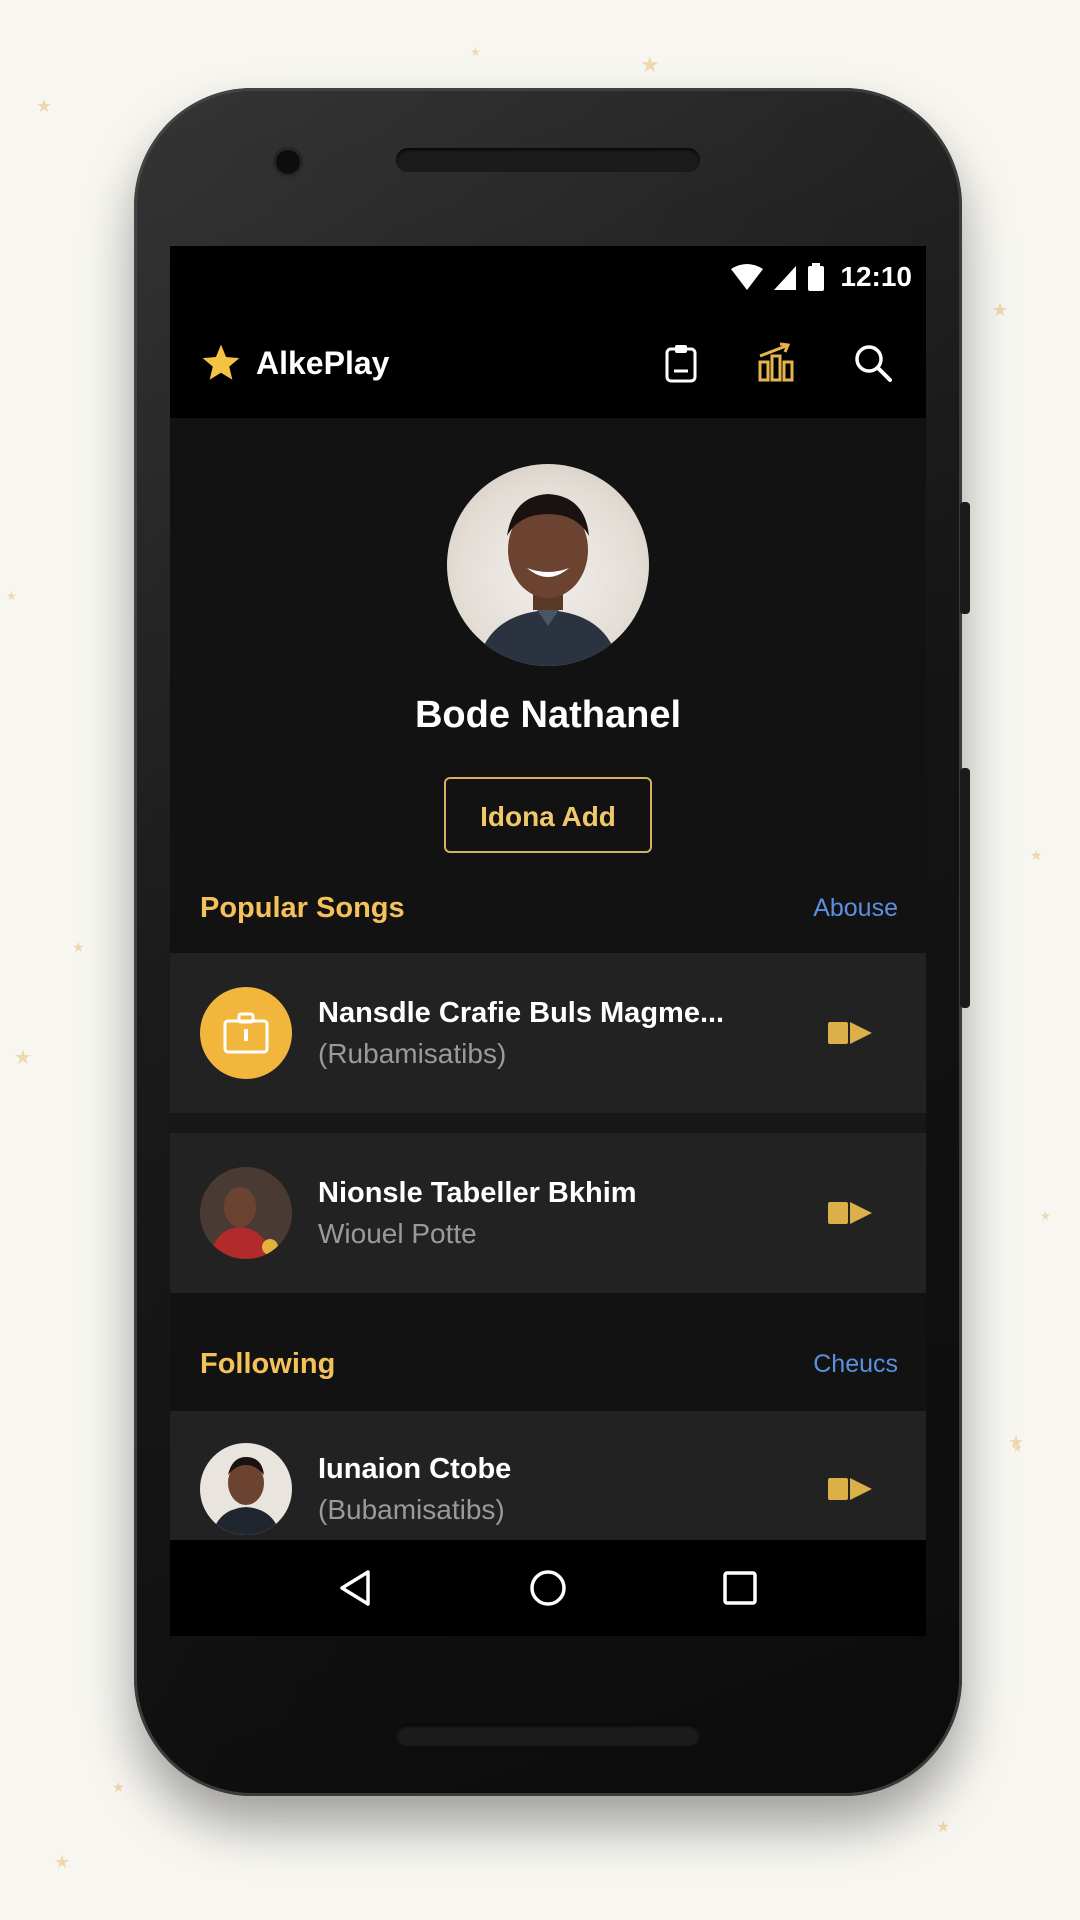 This screenshot has width=1080, height=1920. Describe the element at coordinates (548, 363) in the screenshot. I see `app-bar: AlkePlay` at that location.